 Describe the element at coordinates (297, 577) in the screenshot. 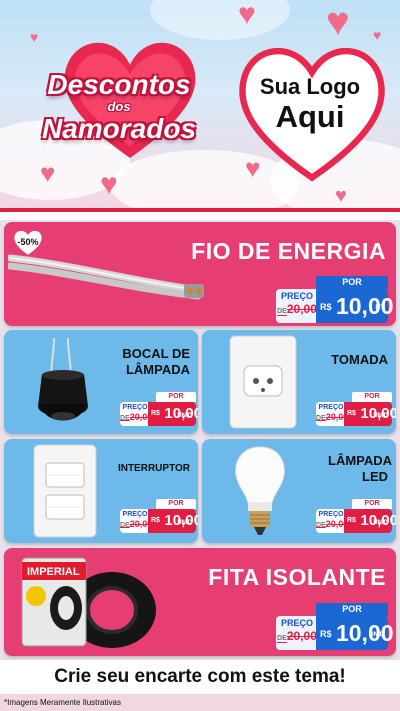

I see `product-name: FITA ISOLANTE` at that location.